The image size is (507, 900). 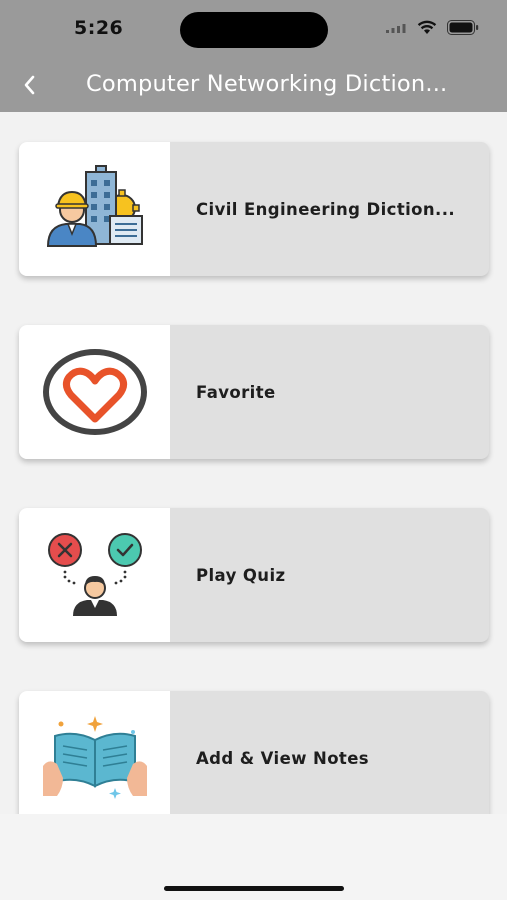 I want to click on dynamic-island, so click(x=254, y=30).